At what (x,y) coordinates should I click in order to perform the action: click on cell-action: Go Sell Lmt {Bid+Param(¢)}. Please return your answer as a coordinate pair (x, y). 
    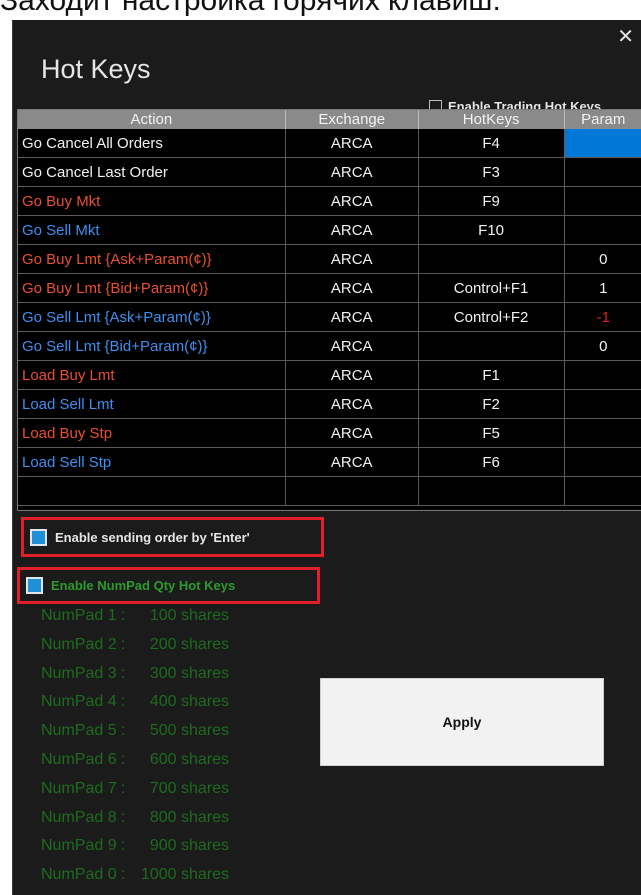
    Looking at the image, I should click on (152, 346).